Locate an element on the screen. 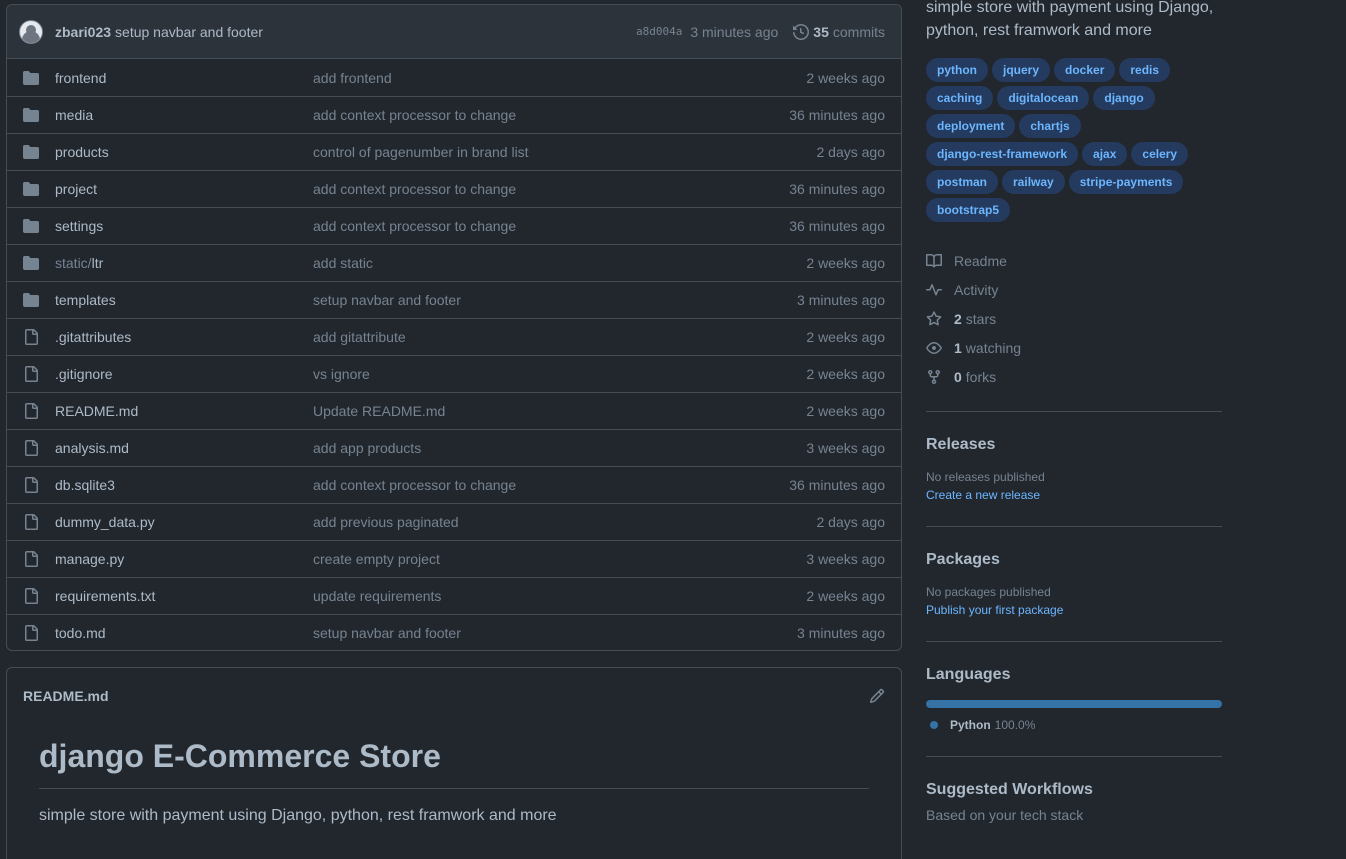  file-commit-message: add static is located at coordinates (559, 263).